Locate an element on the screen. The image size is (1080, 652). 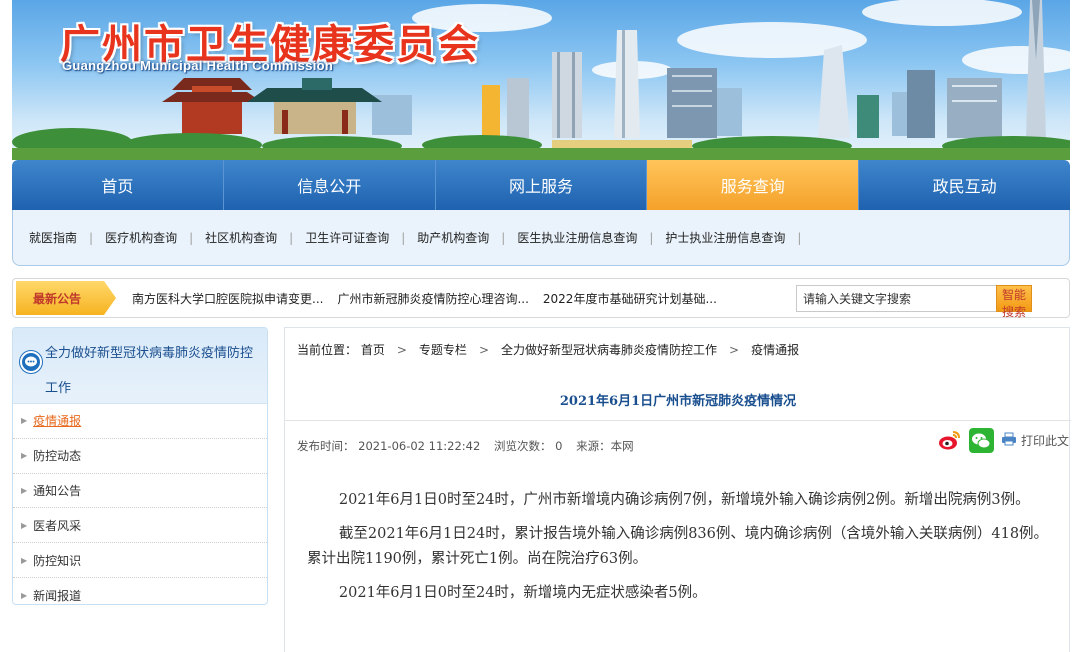
subnav-hospital-query: 医疗机构查询 is located at coordinates (141, 237).